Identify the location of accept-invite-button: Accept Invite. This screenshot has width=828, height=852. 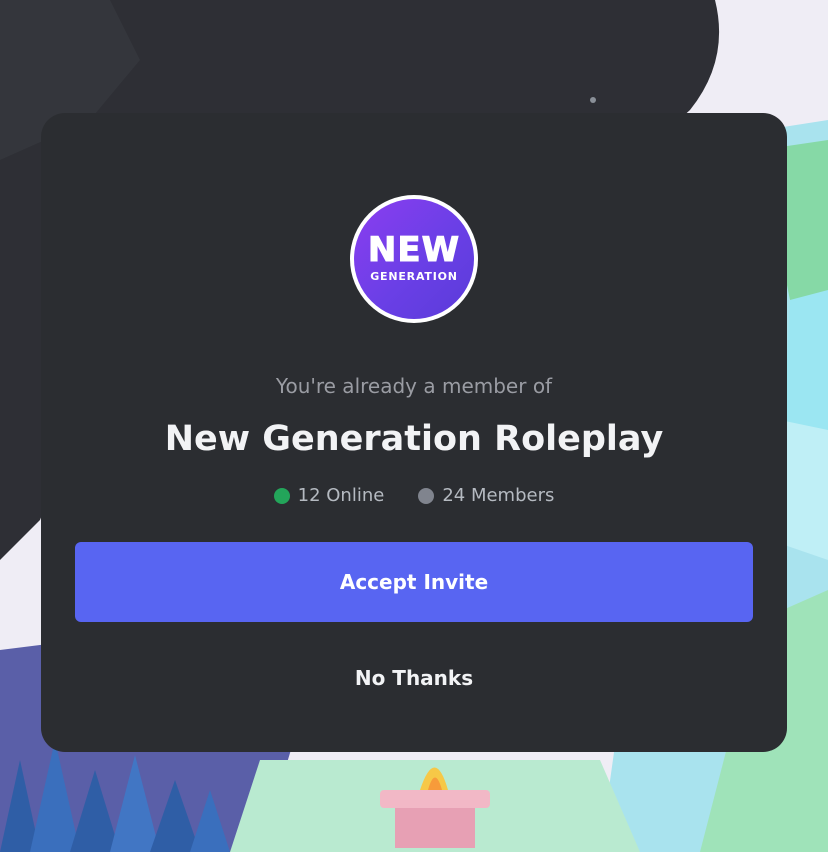
(414, 582).